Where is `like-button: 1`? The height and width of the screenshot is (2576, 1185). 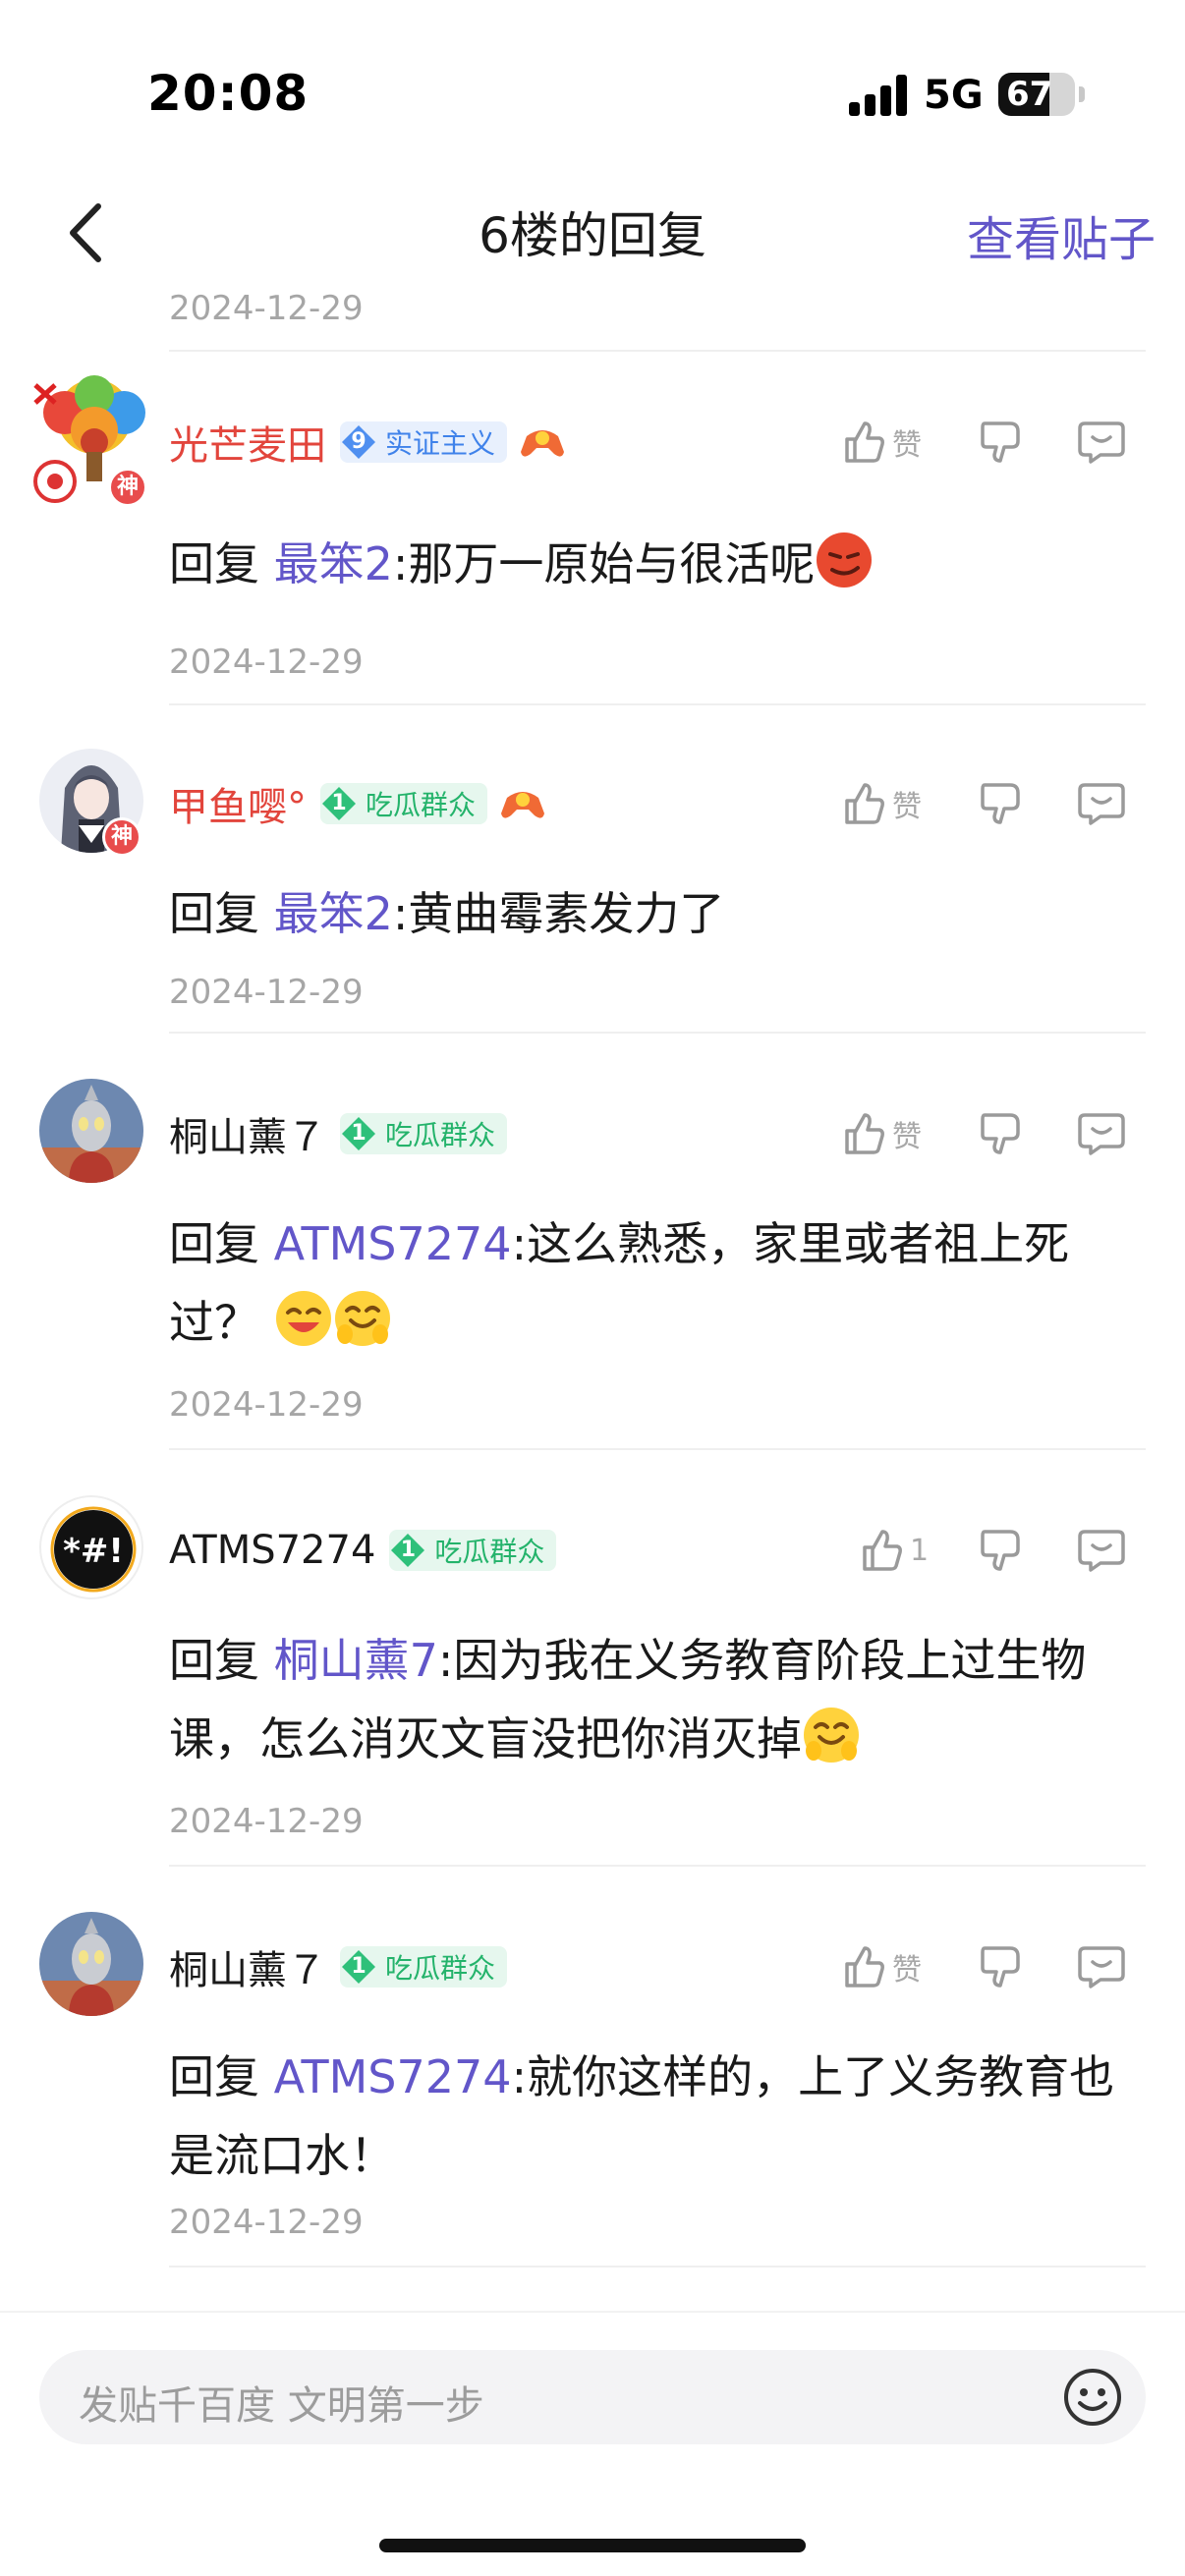 like-button: 1 is located at coordinates (894, 1550).